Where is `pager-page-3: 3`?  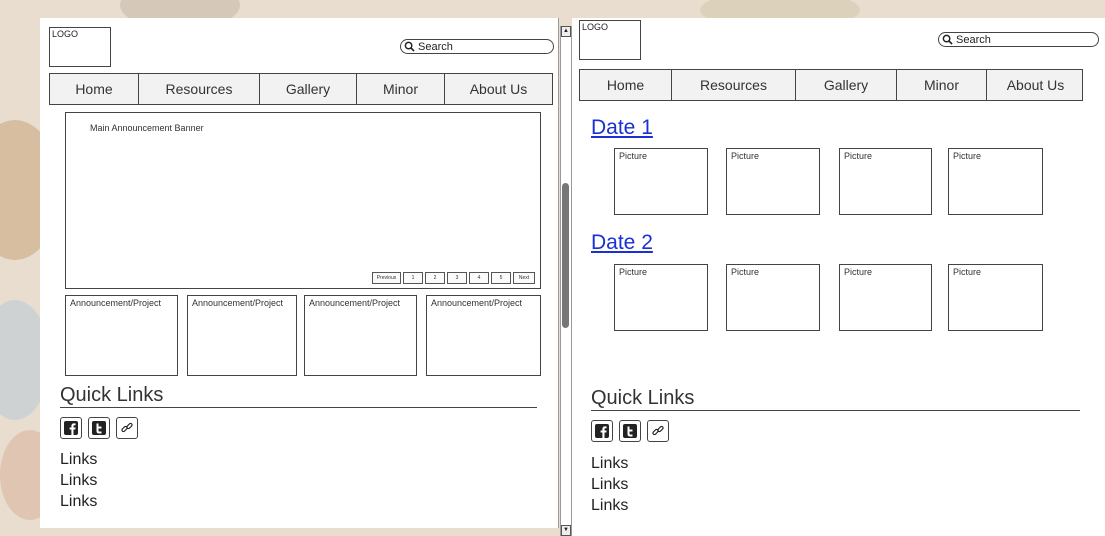
pager-page-3: 3 is located at coordinates (457, 278).